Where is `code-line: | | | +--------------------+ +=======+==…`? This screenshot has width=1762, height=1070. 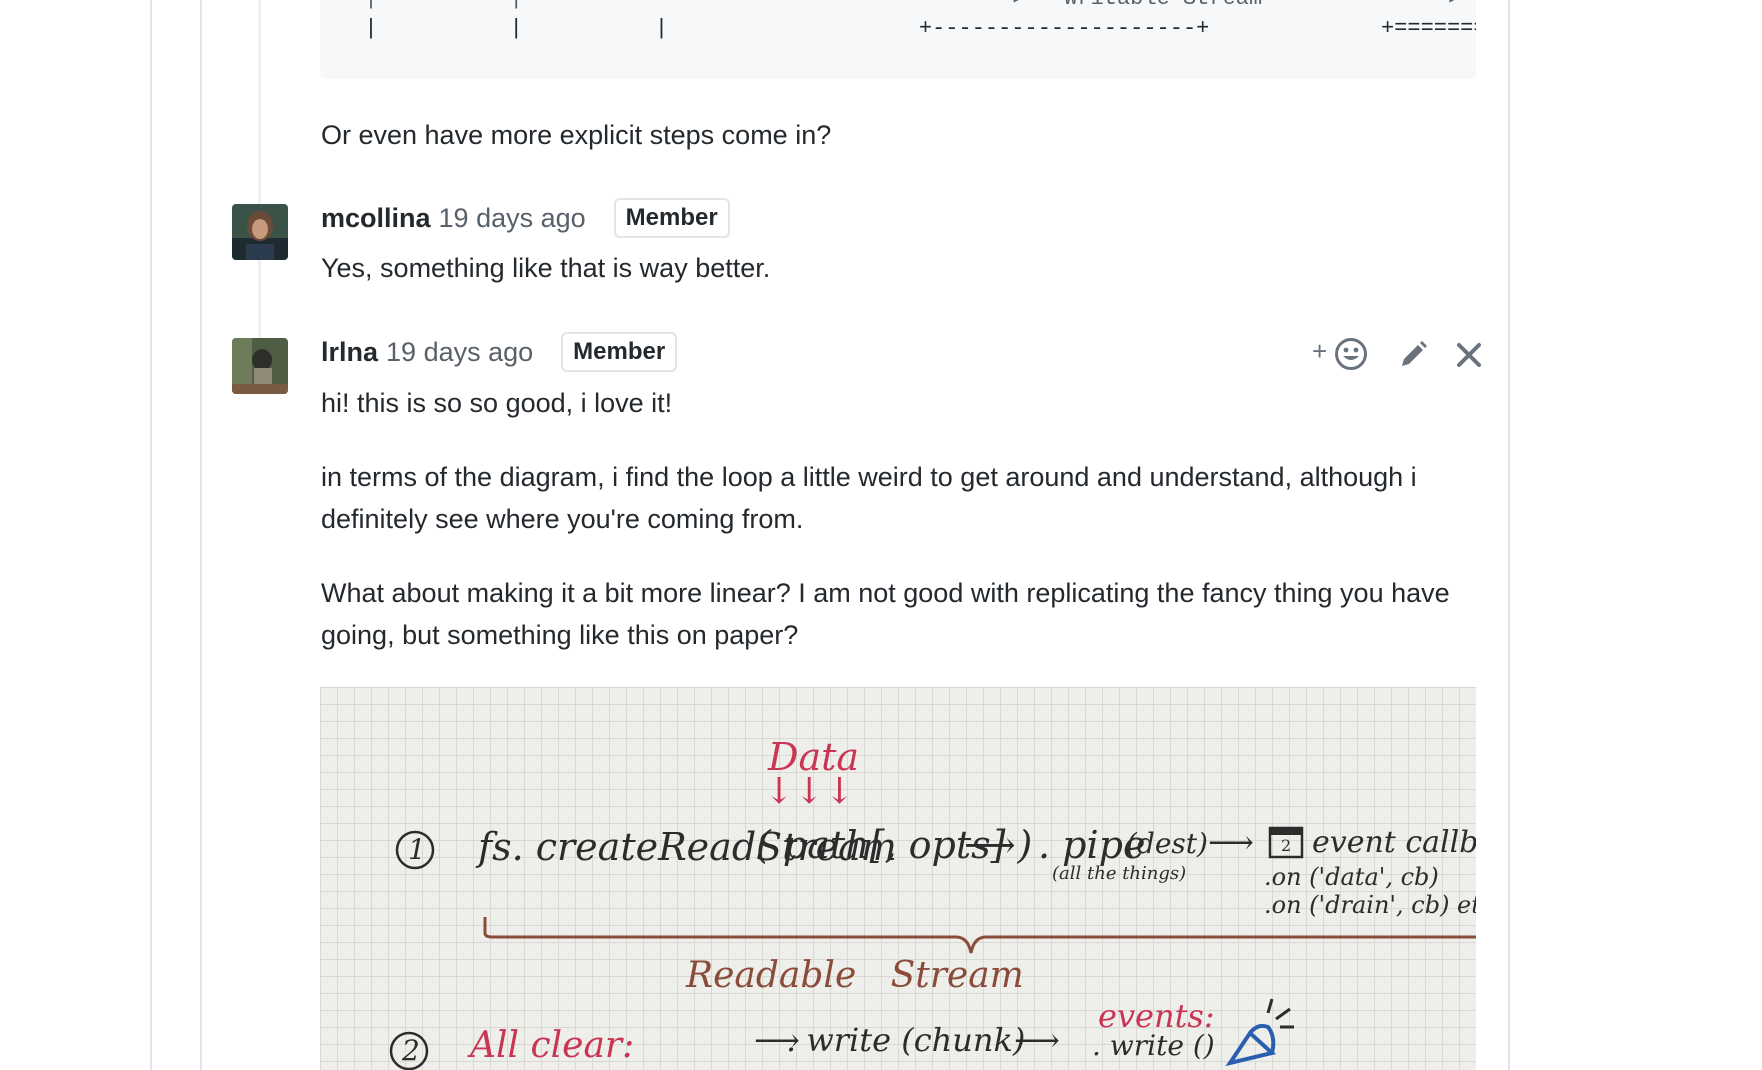
code-line: | | | +--------------------+ +=======+==… is located at coordinates (920, 28).